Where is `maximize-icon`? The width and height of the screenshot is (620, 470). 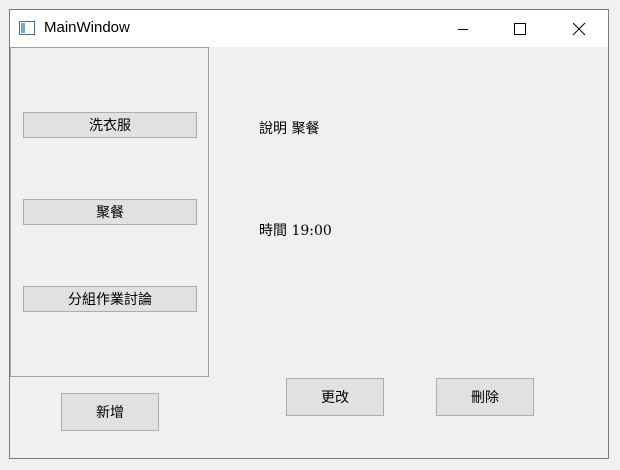 maximize-icon is located at coordinates (520, 28).